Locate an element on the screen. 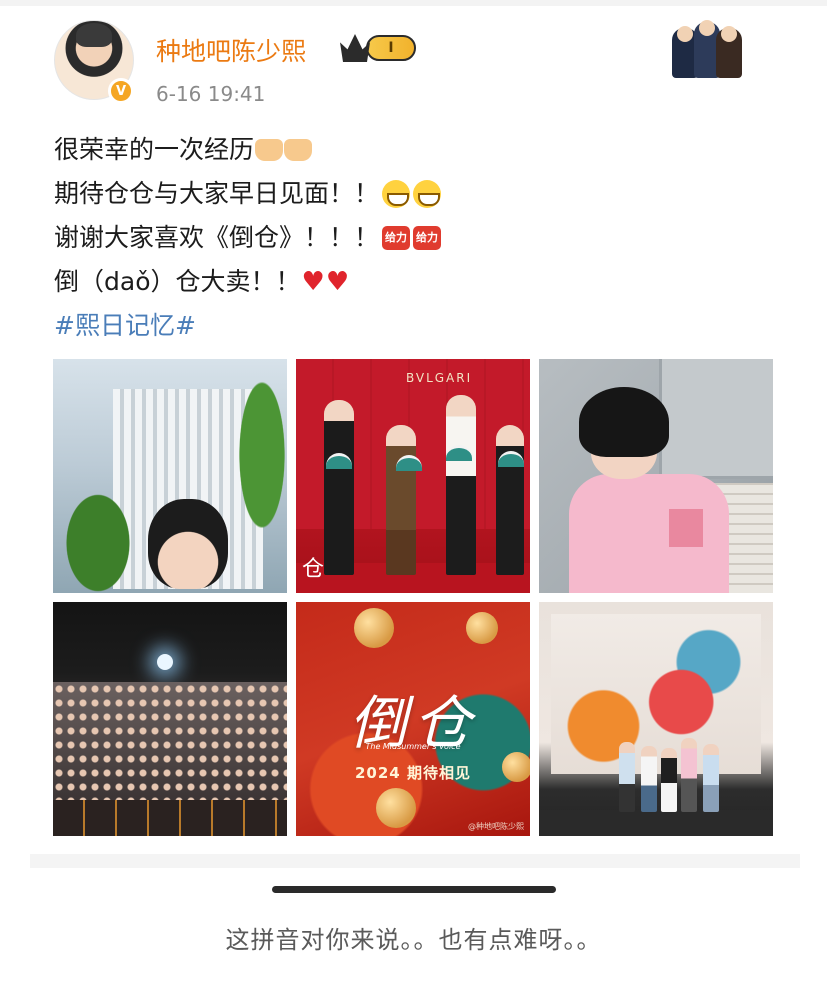 The width and height of the screenshot is (827, 982). content-line: 期待仓仓与大家早日见面！！ is located at coordinates (414, 194).